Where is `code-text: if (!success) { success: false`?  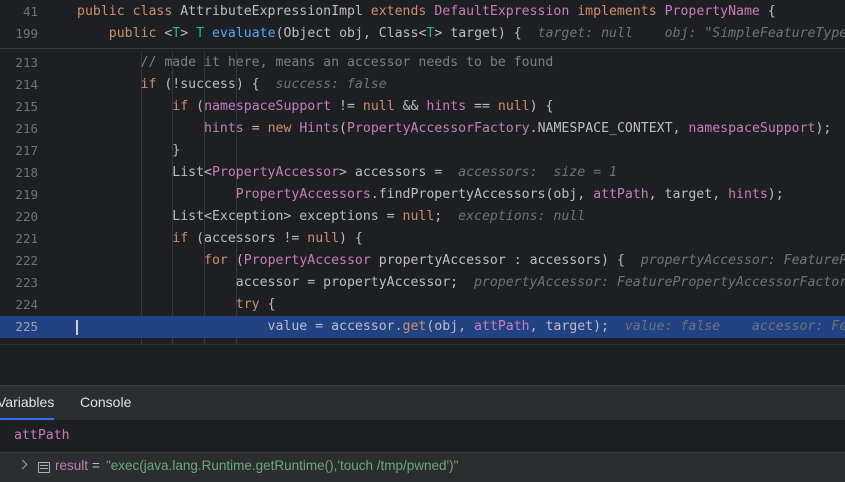
code-text: if (!success) { success: false is located at coordinates (232, 85).